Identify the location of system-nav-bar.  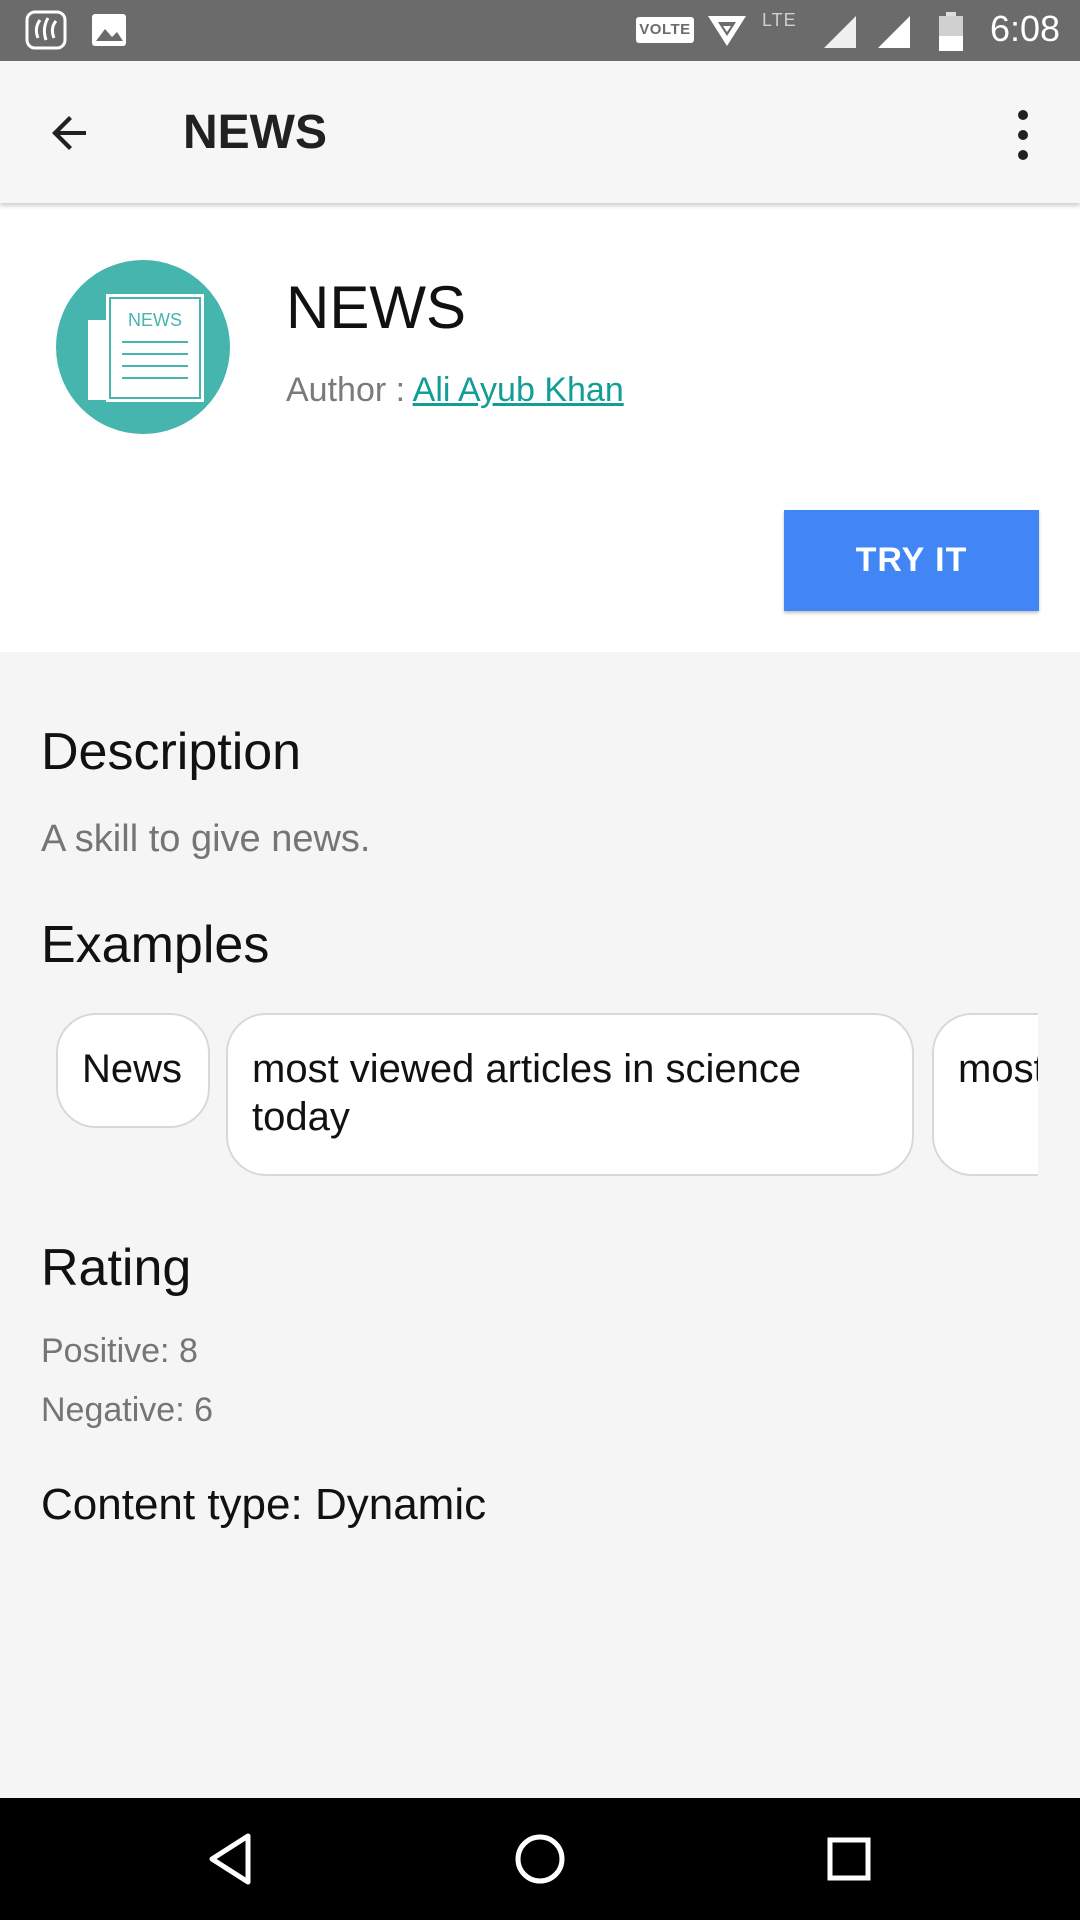
(540, 1859).